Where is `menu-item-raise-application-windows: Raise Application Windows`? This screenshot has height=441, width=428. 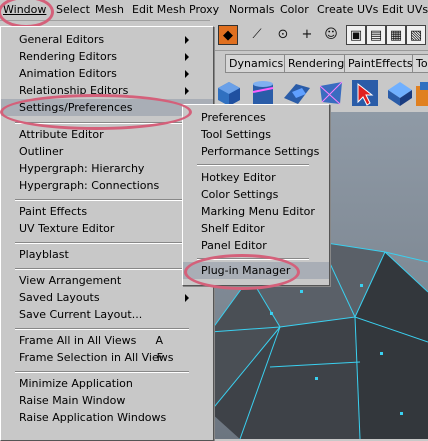 menu-item-raise-application-windows: Raise Application Windows is located at coordinates (107, 417).